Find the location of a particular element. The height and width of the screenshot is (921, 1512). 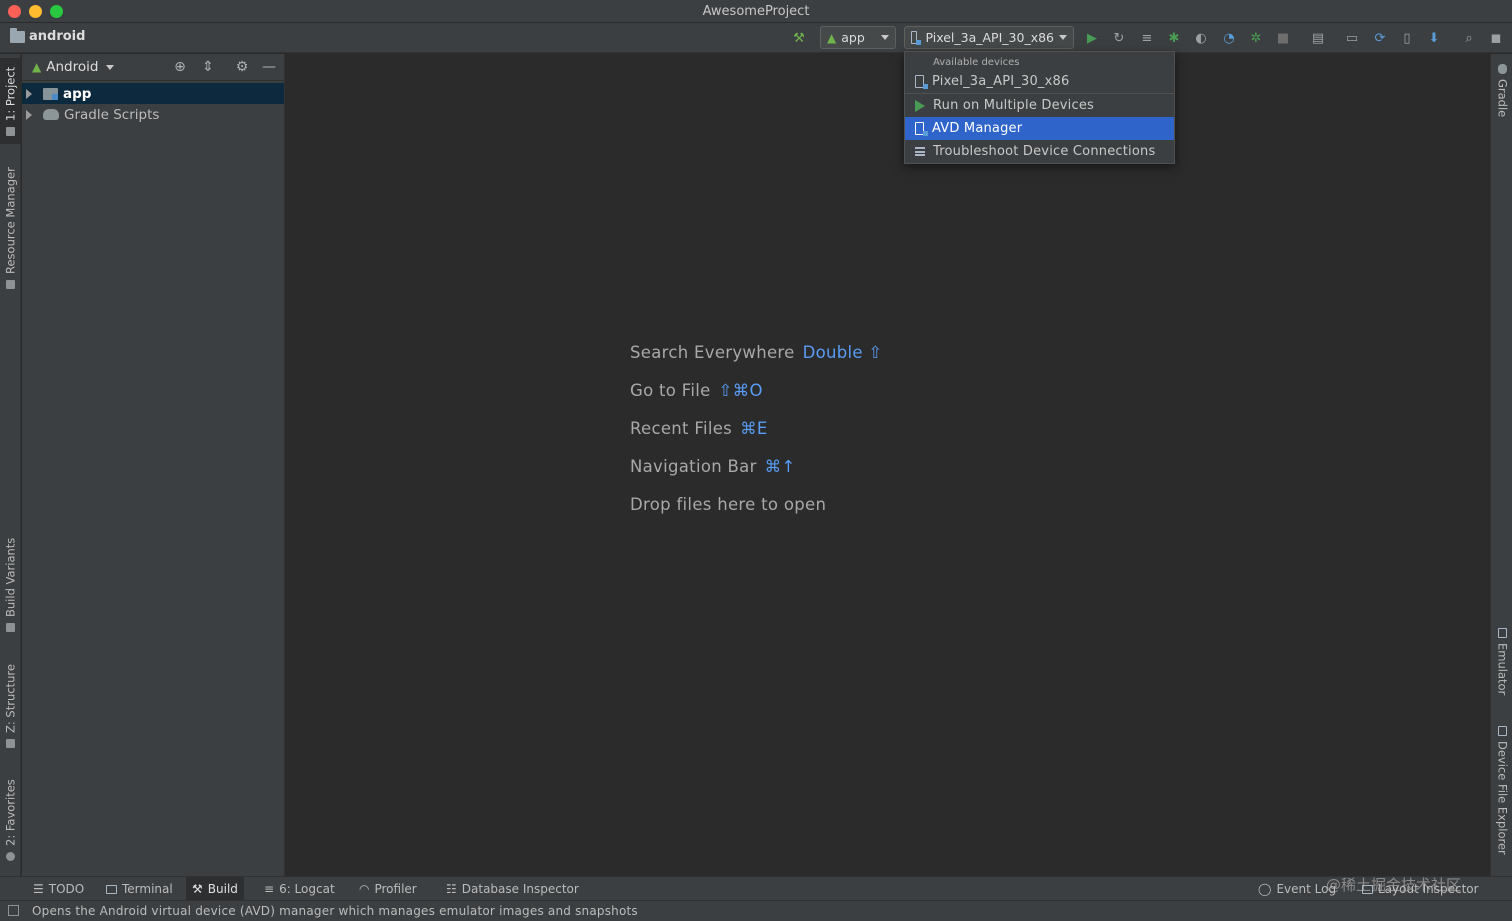

device-label: Pixel_3a_API_30_x86 is located at coordinates (989, 37).